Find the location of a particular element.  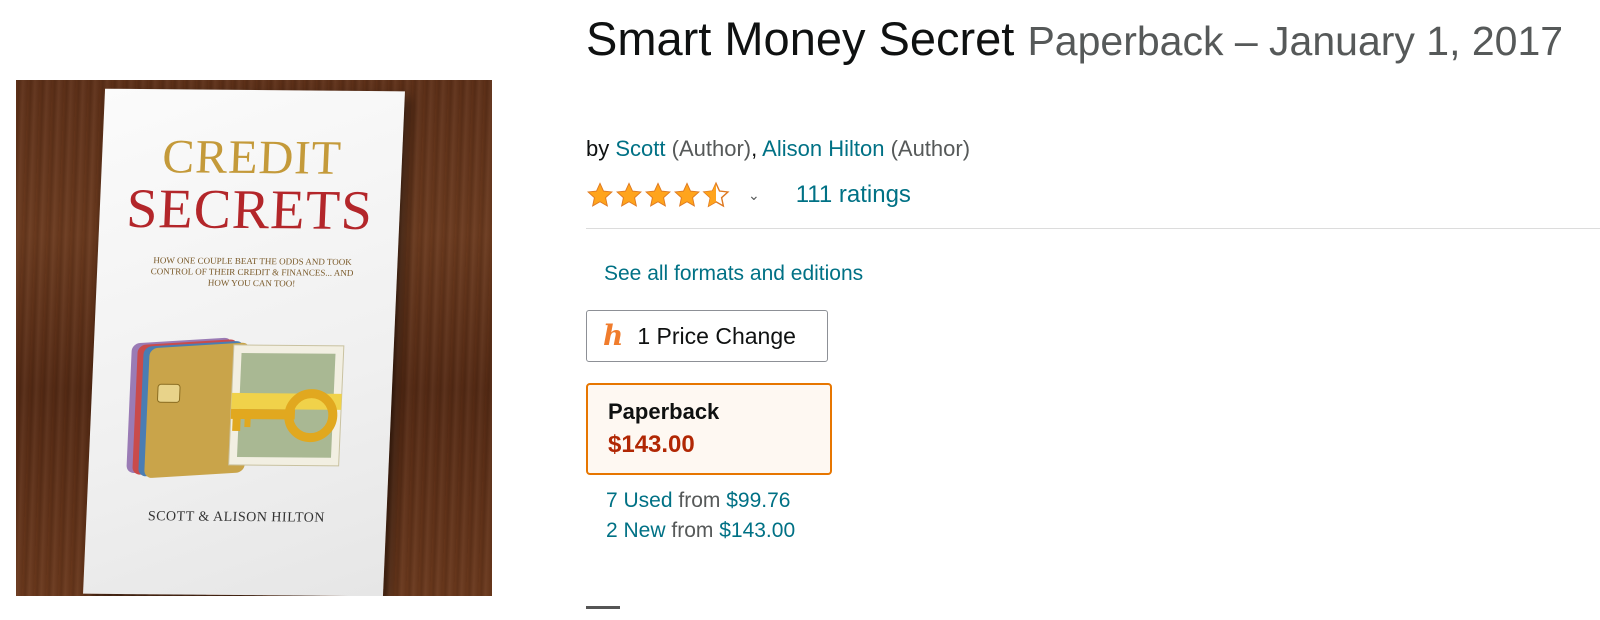

chevron-down-icon: ⌄ is located at coordinates (754, 195).